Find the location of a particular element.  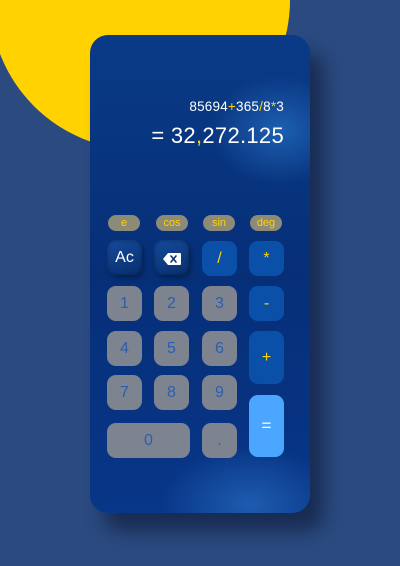

expr-operator: + is located at coordinates (232, 106).